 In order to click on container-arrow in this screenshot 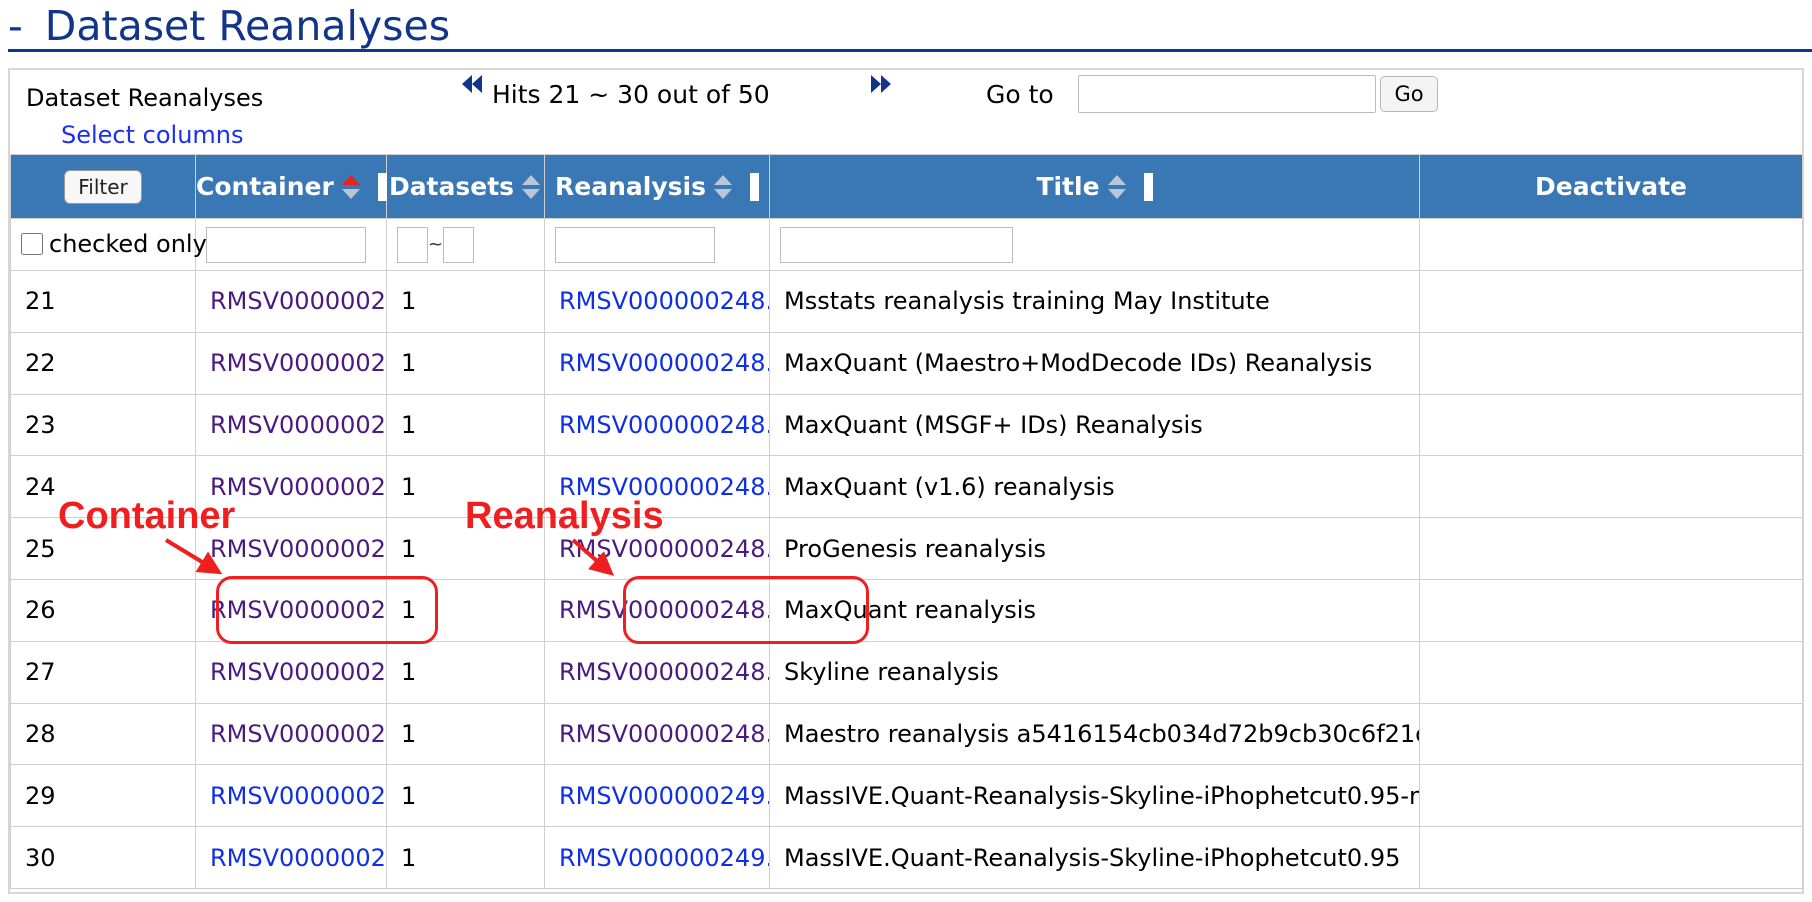, I will do `click(193, 556)`.